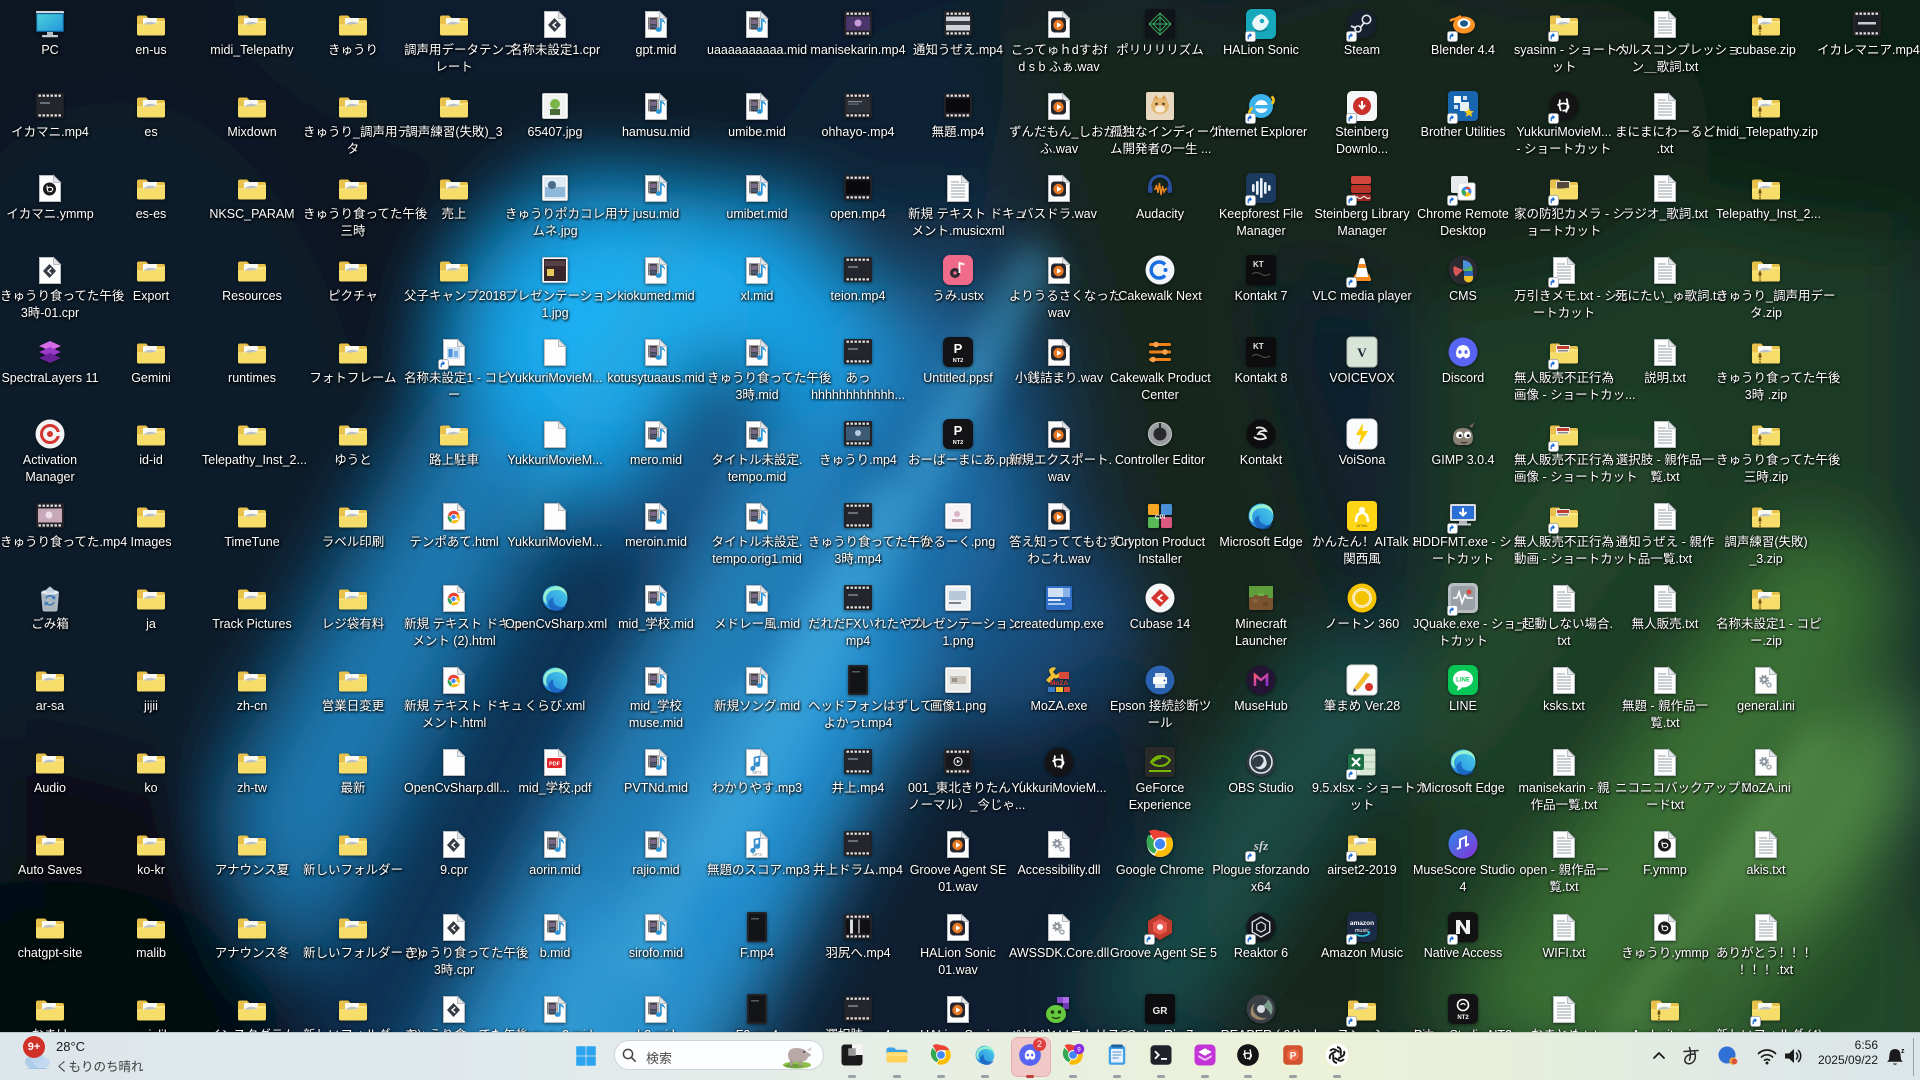 The image size is (1920, 1080). What do you see at coordinates (1903, 1051) in the screenshot?
I see `svg-text: z` at bounding box center [1903, 1051].